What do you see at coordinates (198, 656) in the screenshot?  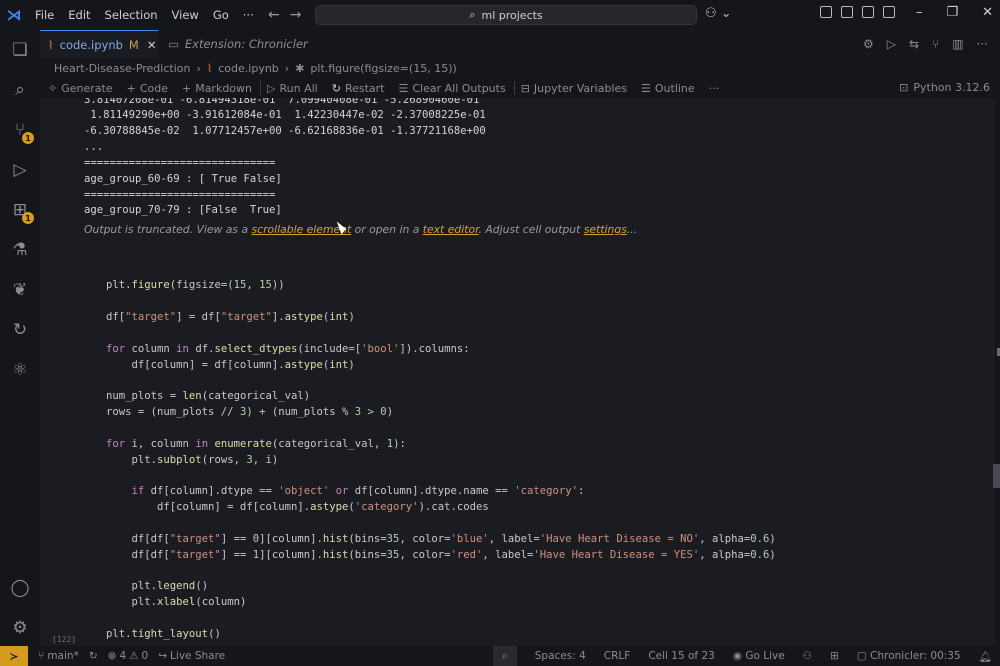 I see `live-share-label: Live Share` at bounding box center [198, 656].